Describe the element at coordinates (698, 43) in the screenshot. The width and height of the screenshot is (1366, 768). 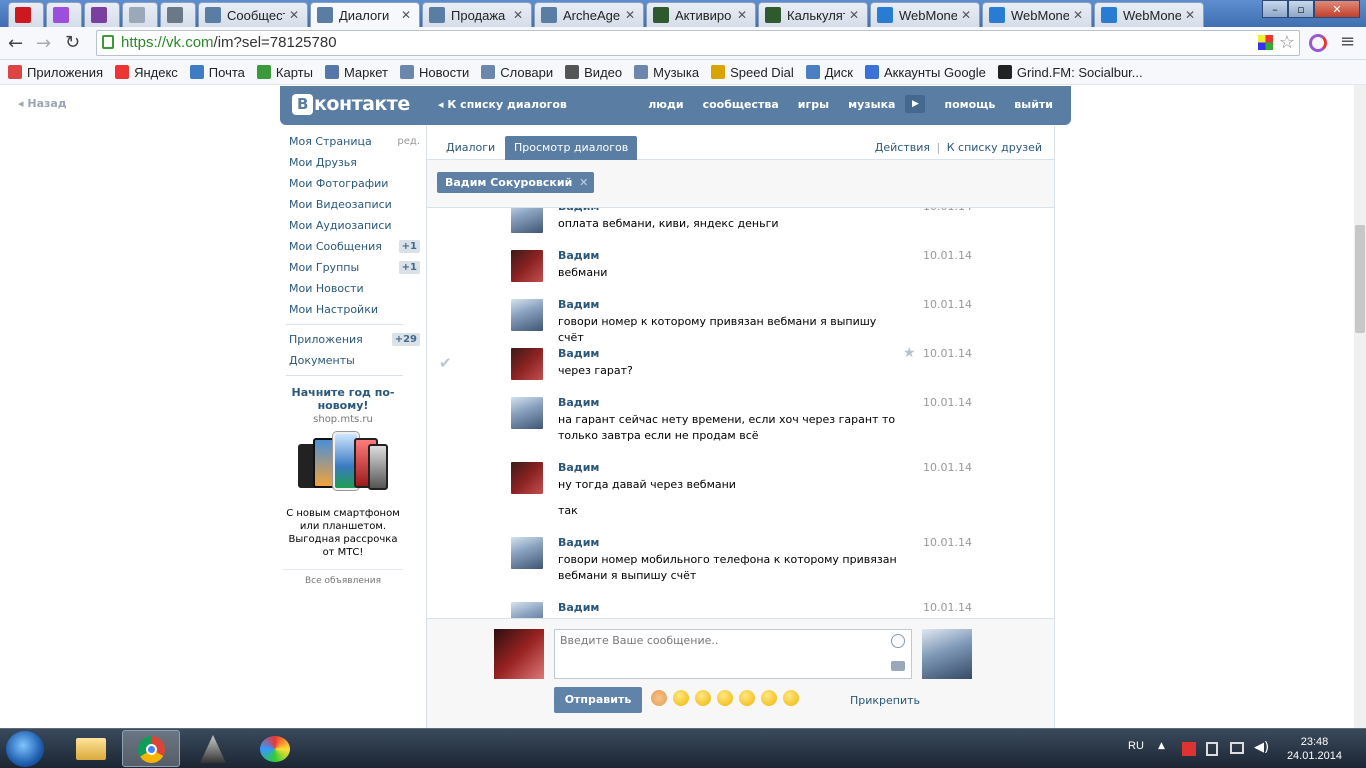
I see `address-bar: https://vk.com/im?sel=78125780 ☆` at that location.